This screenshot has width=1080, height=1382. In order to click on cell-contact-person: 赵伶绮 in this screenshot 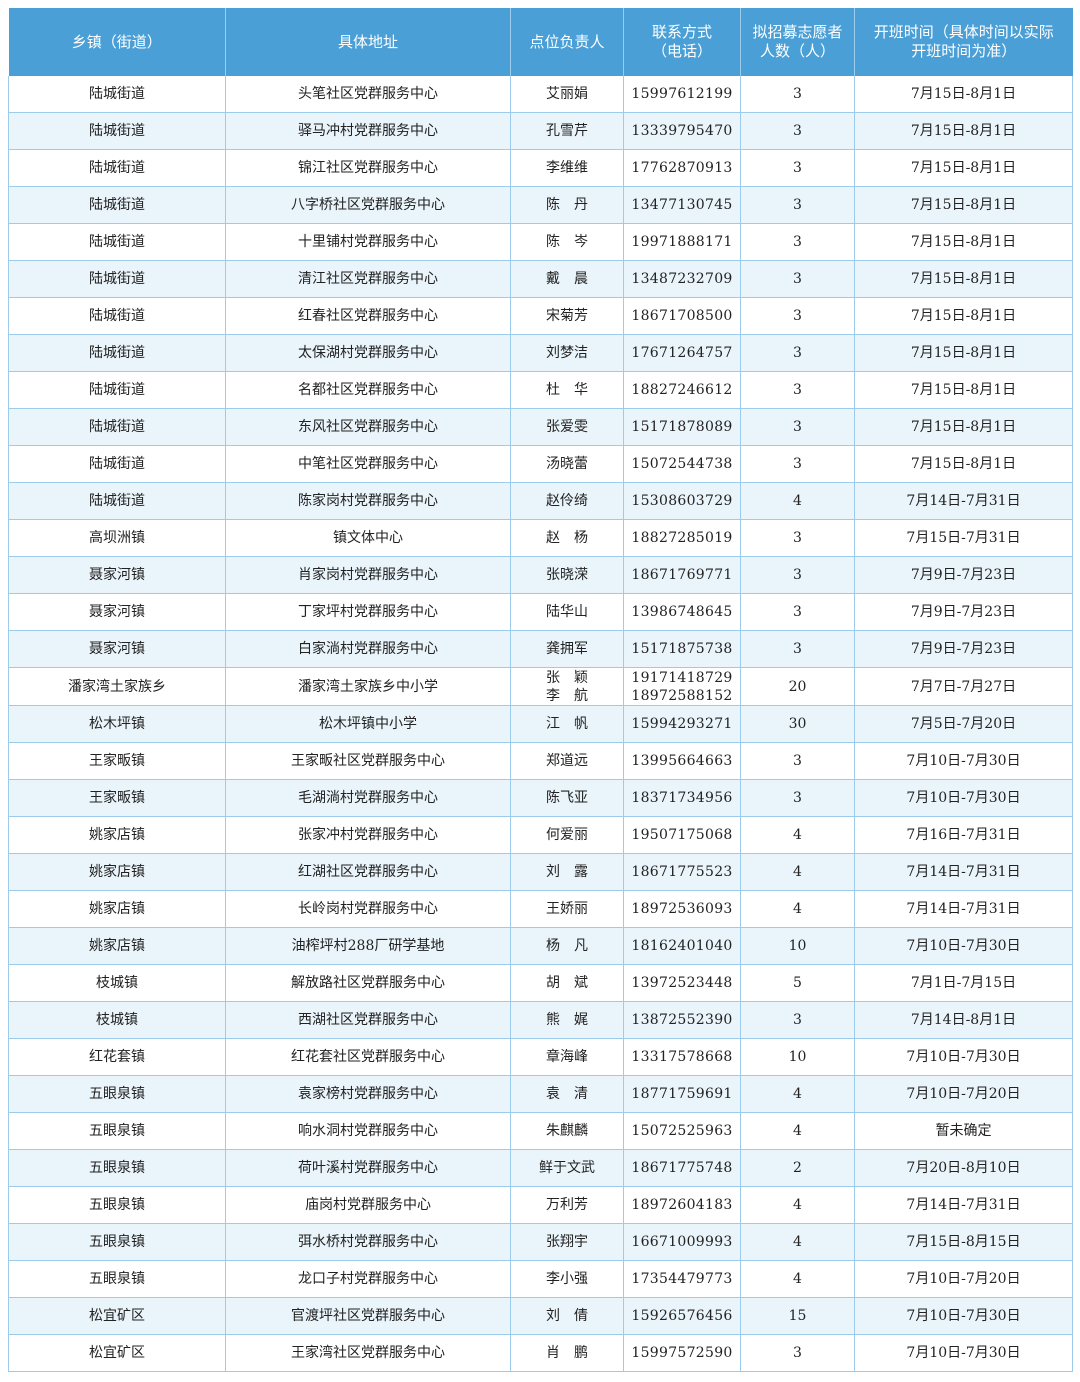, I will do `click(567, 501)`.